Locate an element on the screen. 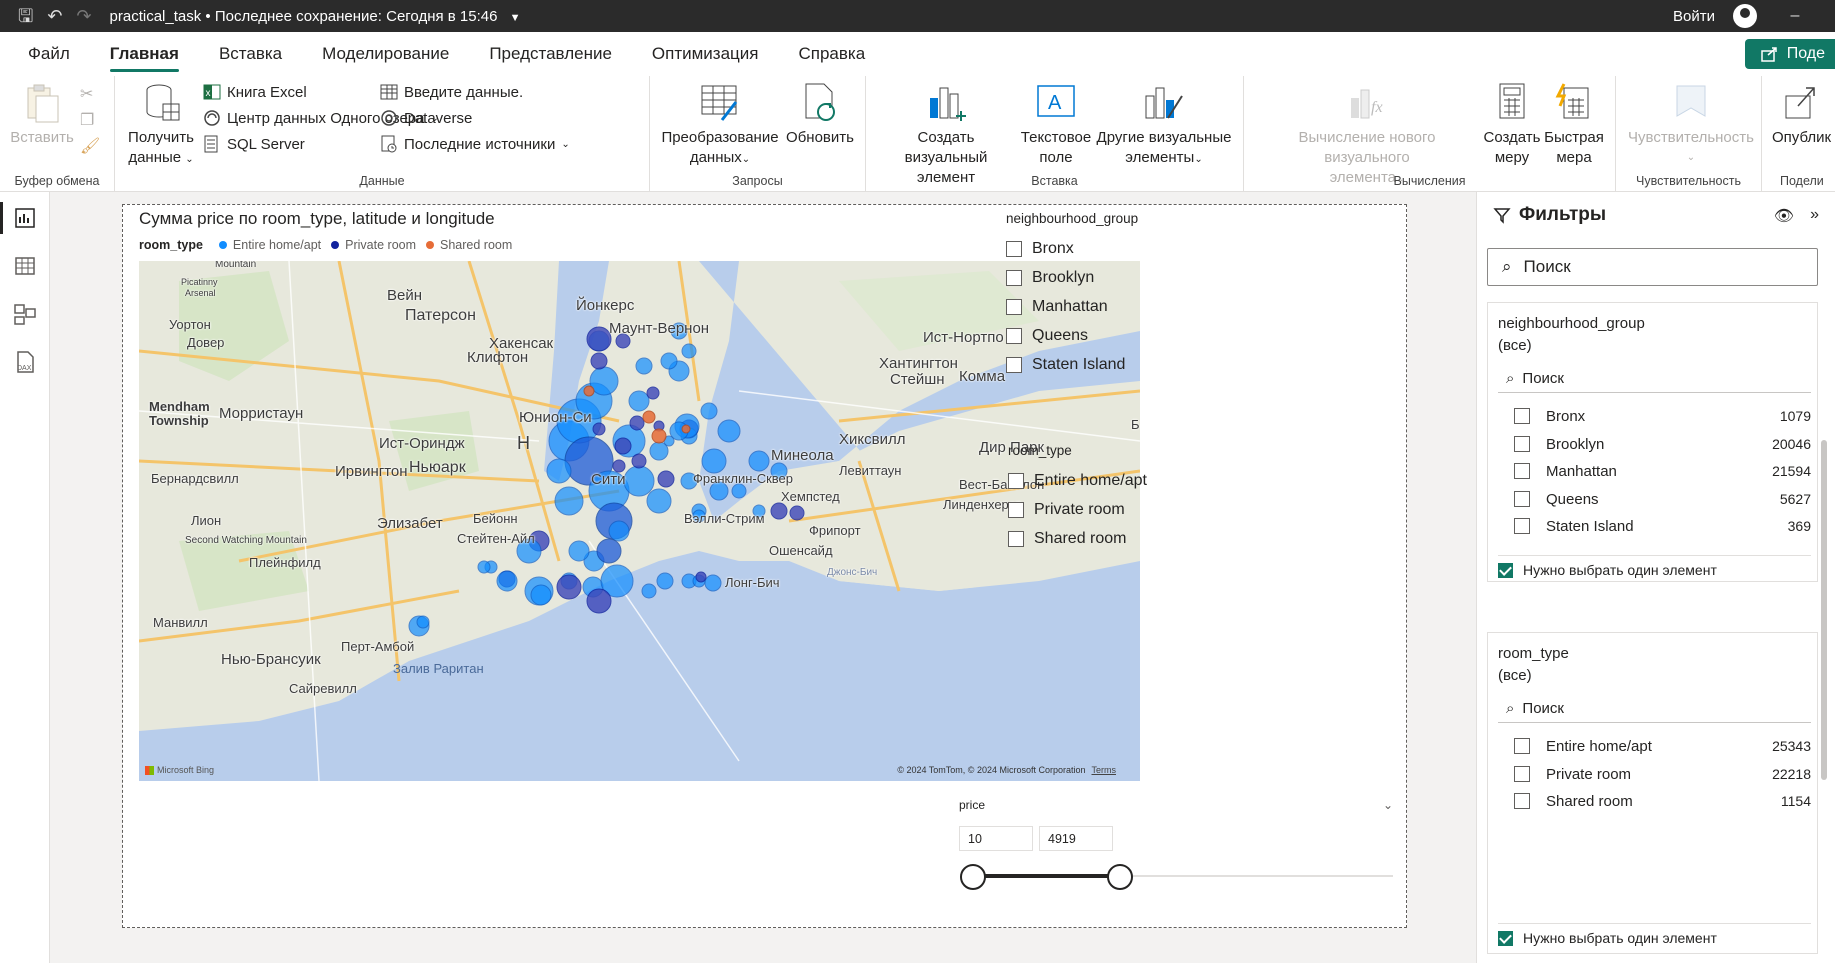 The height and width of the screenshot is (963, 1835). share-button: Поде is located at coordinates (1789, 54).